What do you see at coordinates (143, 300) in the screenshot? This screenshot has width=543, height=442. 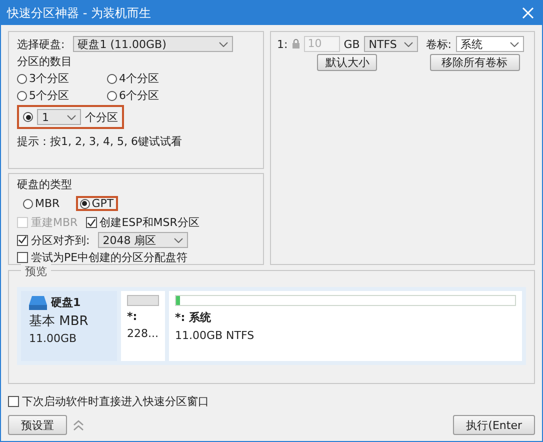 I see `partition-bar` at bounding box center [143, 300].